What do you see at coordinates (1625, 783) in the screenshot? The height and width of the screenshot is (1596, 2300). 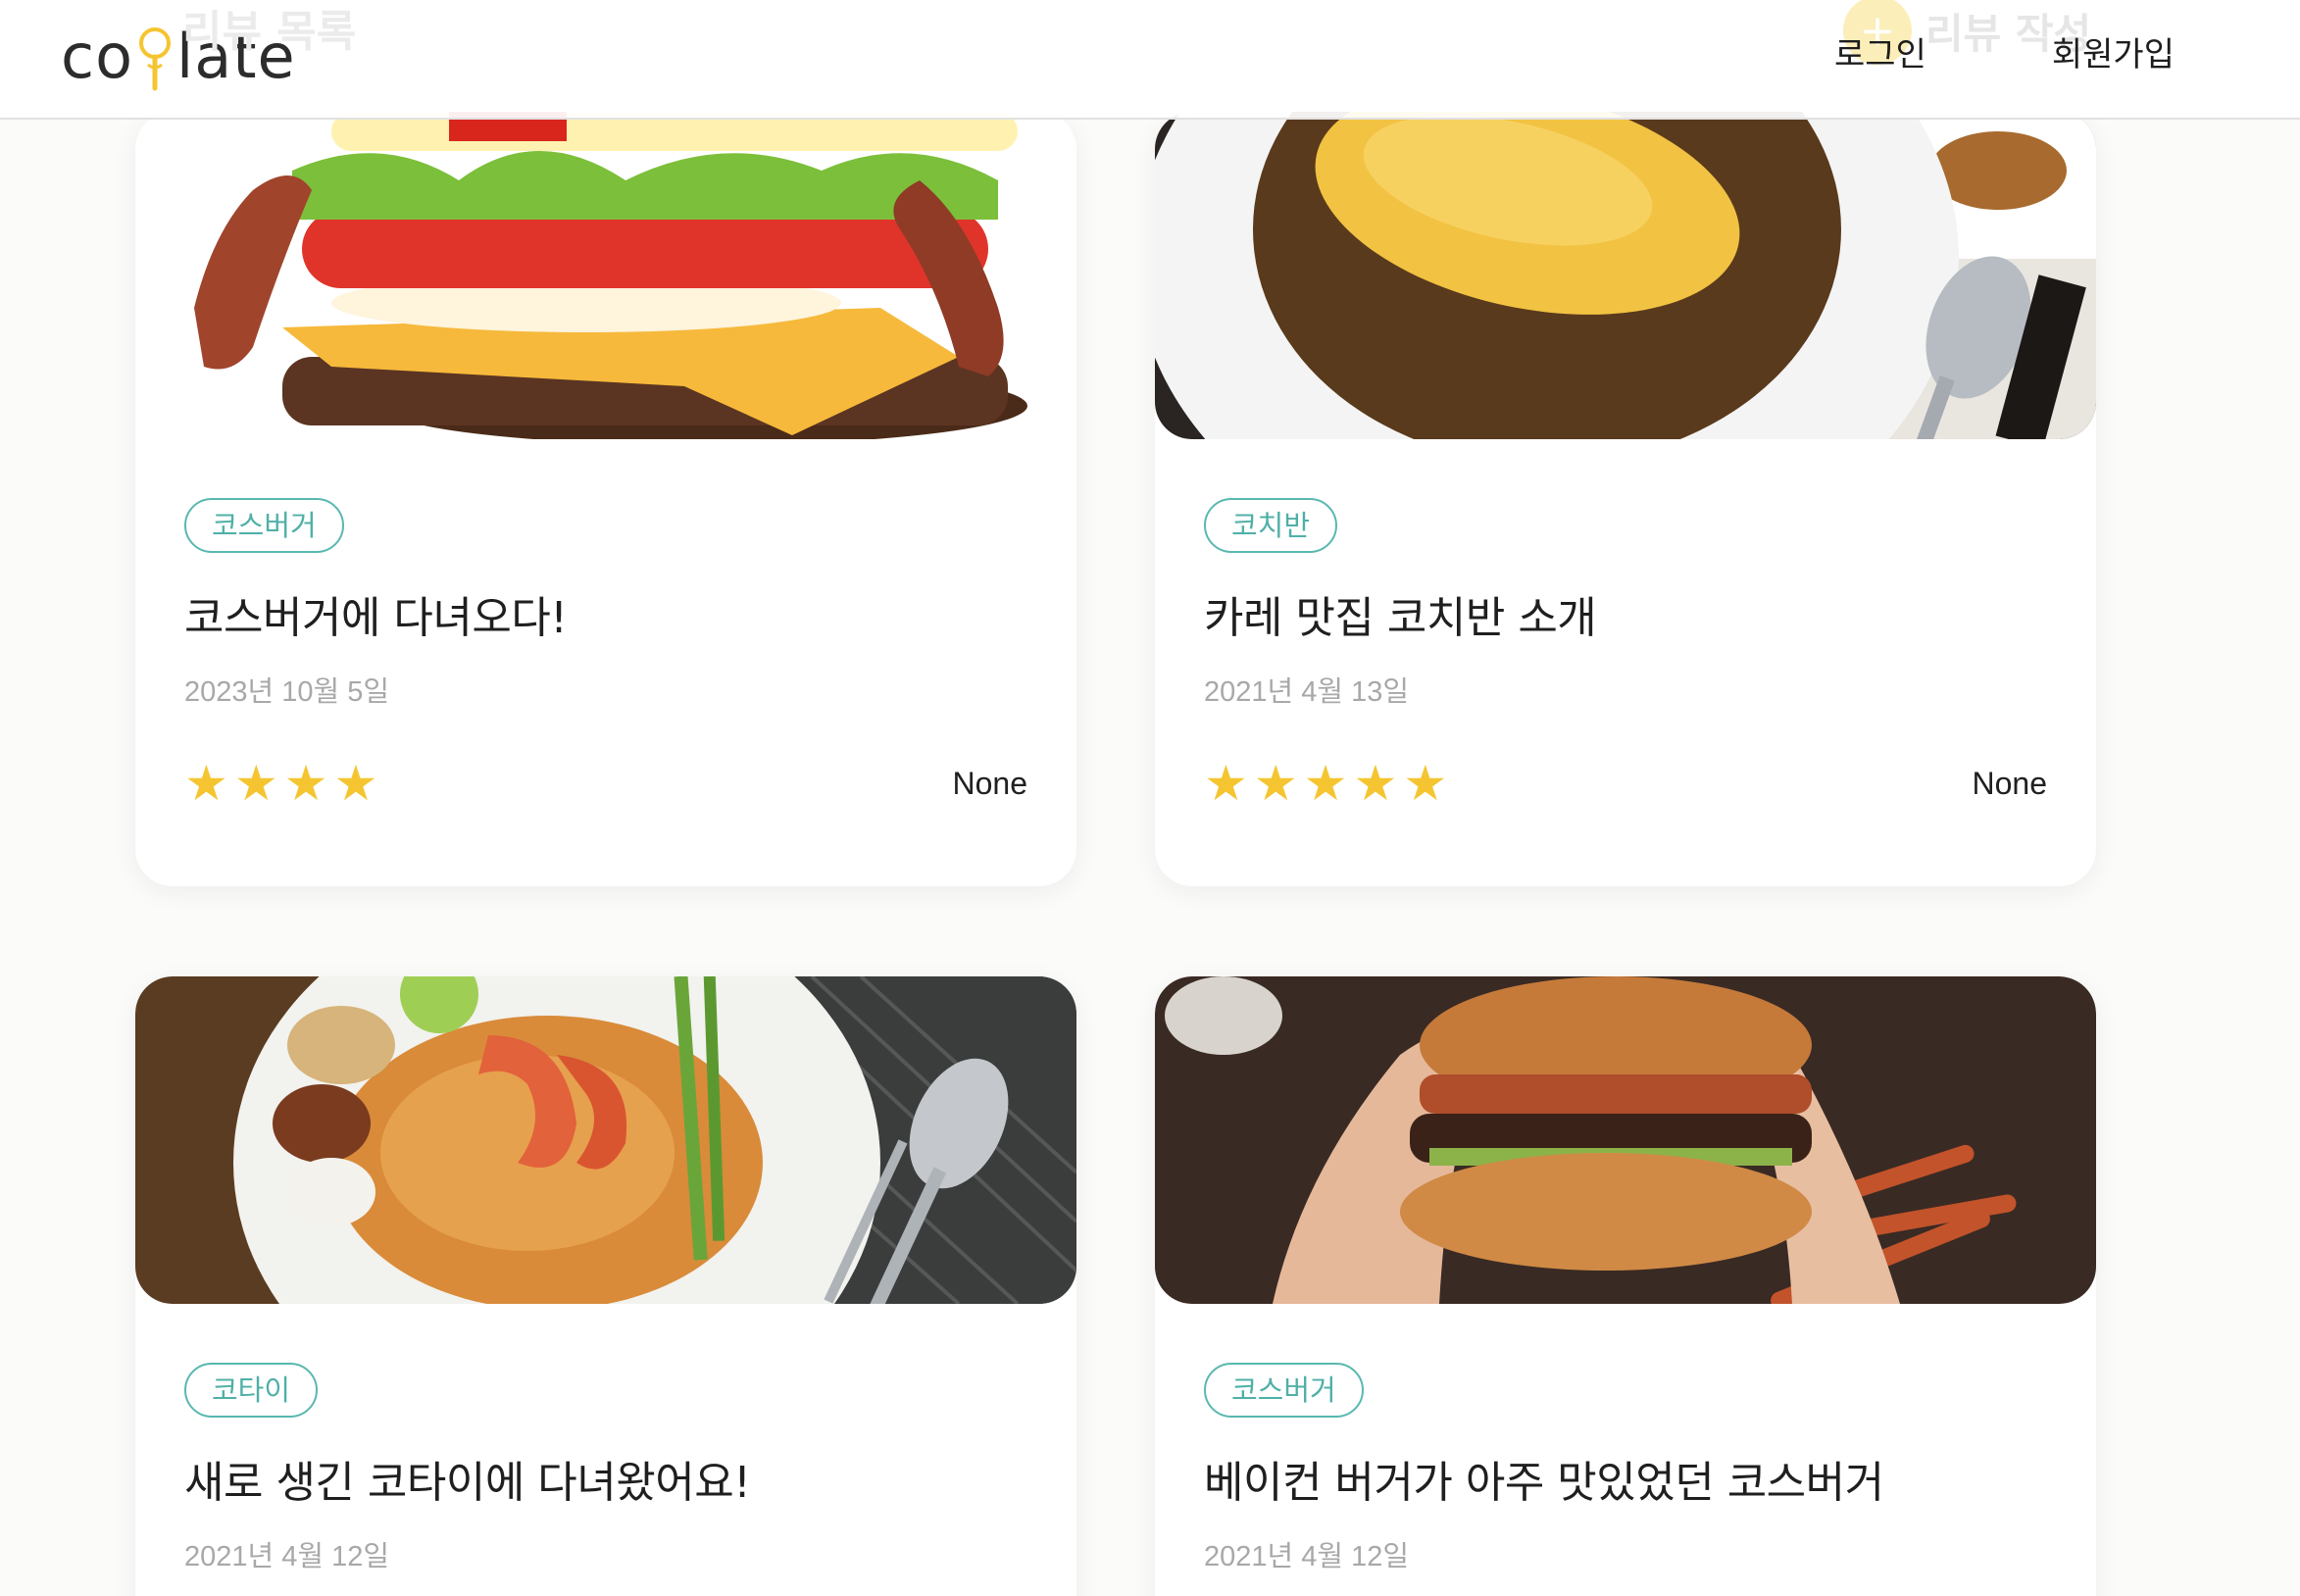 I see `card-footer: ★ ★ ★ ★ ★ None` at bounding box center [1625, 783].